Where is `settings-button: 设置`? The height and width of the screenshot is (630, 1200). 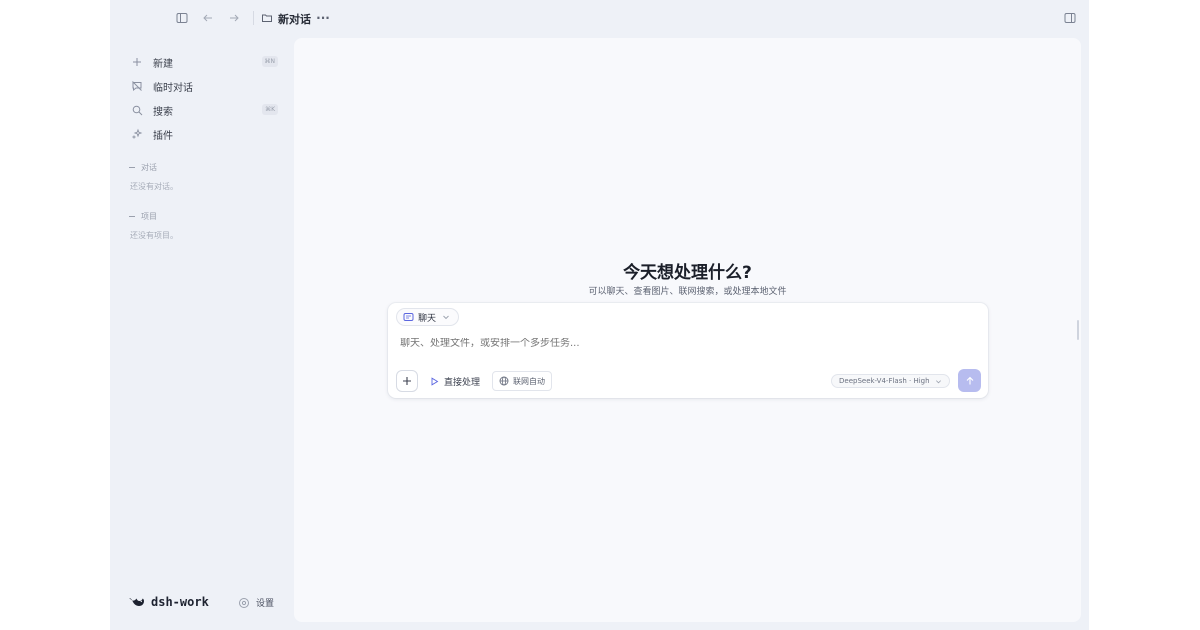 settings-button: 设置 is located at coordinates (256, 602).